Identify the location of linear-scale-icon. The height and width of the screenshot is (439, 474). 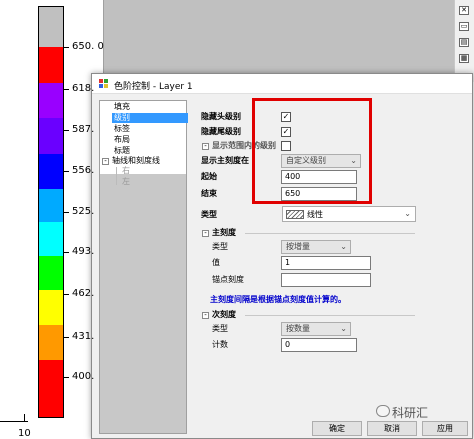
(295, 214).